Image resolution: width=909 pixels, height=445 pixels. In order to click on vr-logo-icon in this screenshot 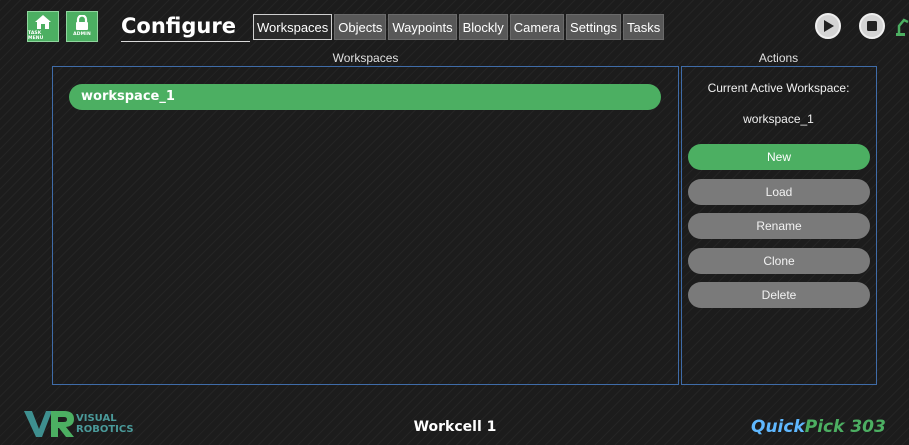, I will do `click(49, 424)`.